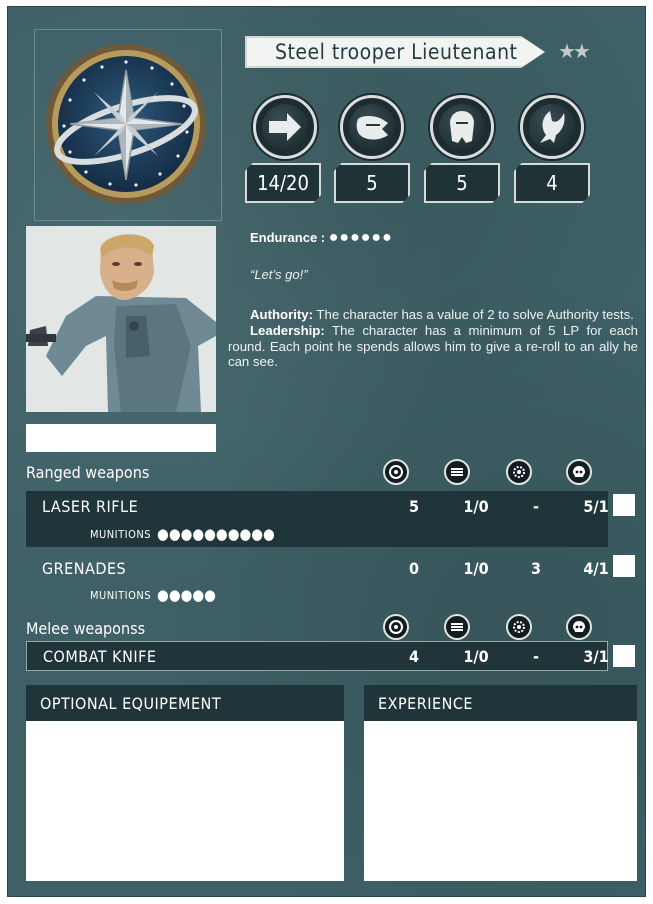 This screenshot has height=904, width=653. Describe the element at coordinates (100, 656) in the screenshot. I see `weapon-name: COMBAT KNIFE` at that location.